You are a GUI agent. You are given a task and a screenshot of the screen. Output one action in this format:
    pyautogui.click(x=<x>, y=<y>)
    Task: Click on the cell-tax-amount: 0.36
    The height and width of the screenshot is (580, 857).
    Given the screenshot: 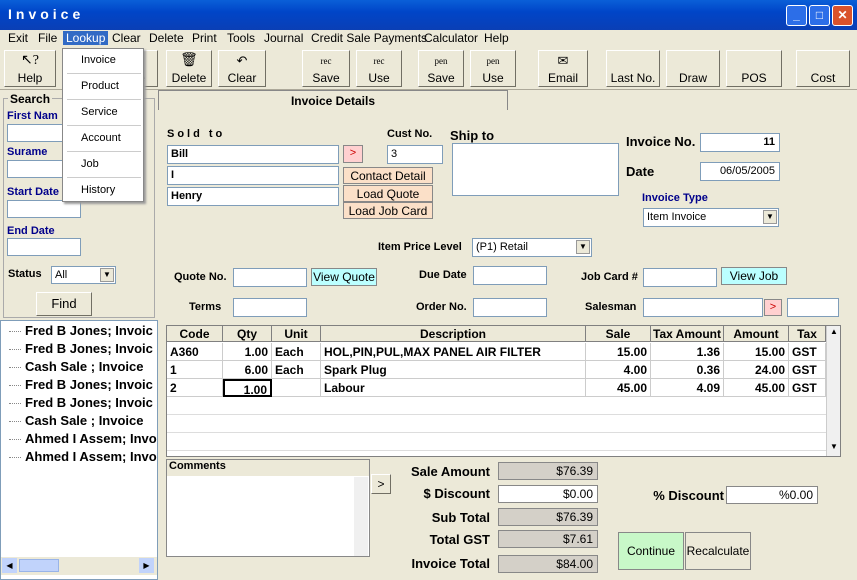 What is the action you would take?
    pyautogui.click(x=687, y=370)
    